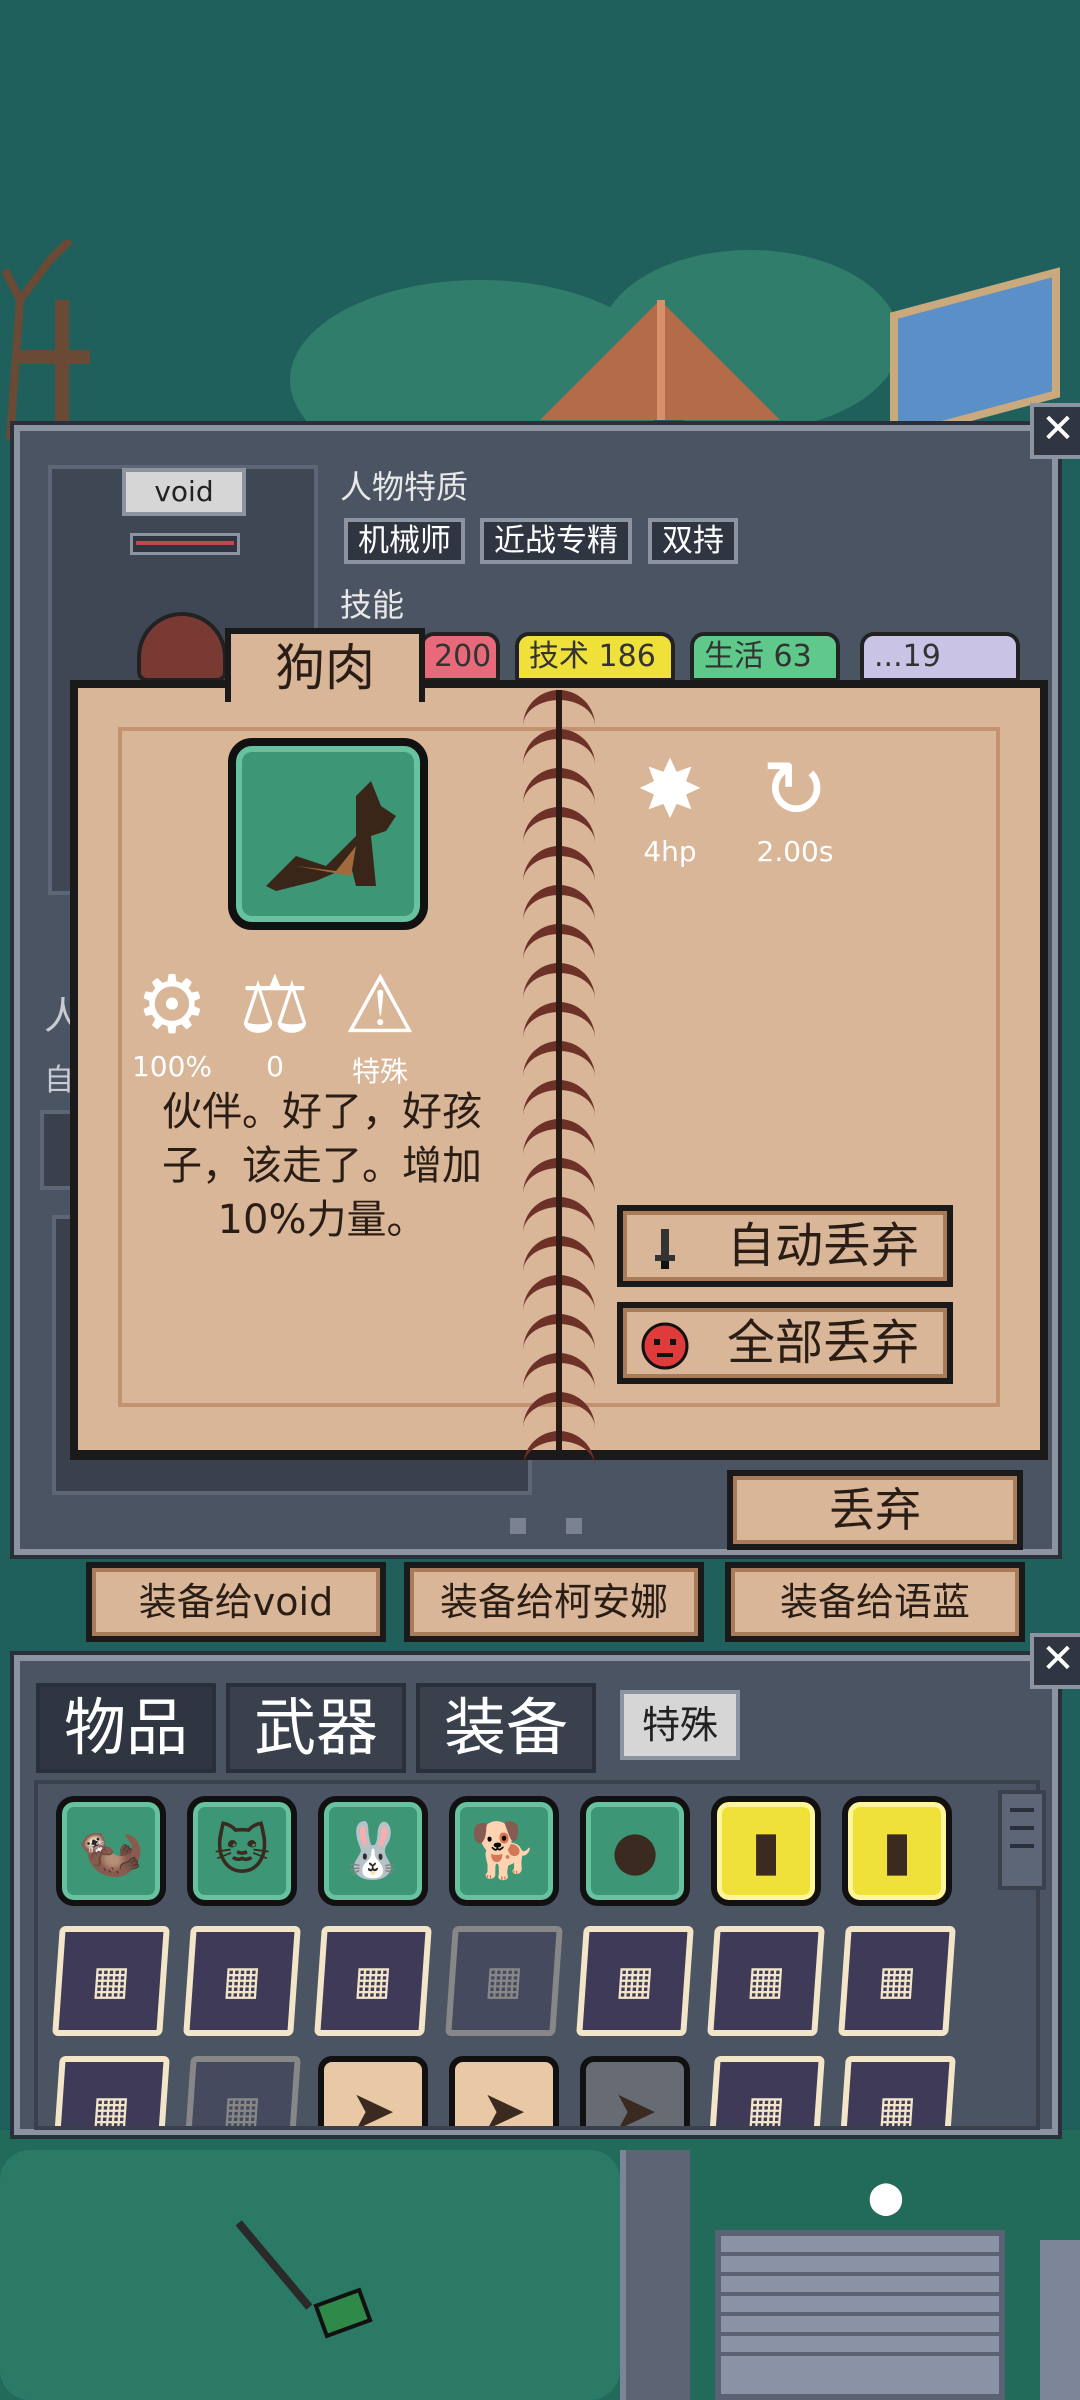 The image size is (1080, 2400). What do you see at coordinates (1022, 1840) in the screenshot?
I see `inventory-scrollbar` at bounding box center [1022, 1840].